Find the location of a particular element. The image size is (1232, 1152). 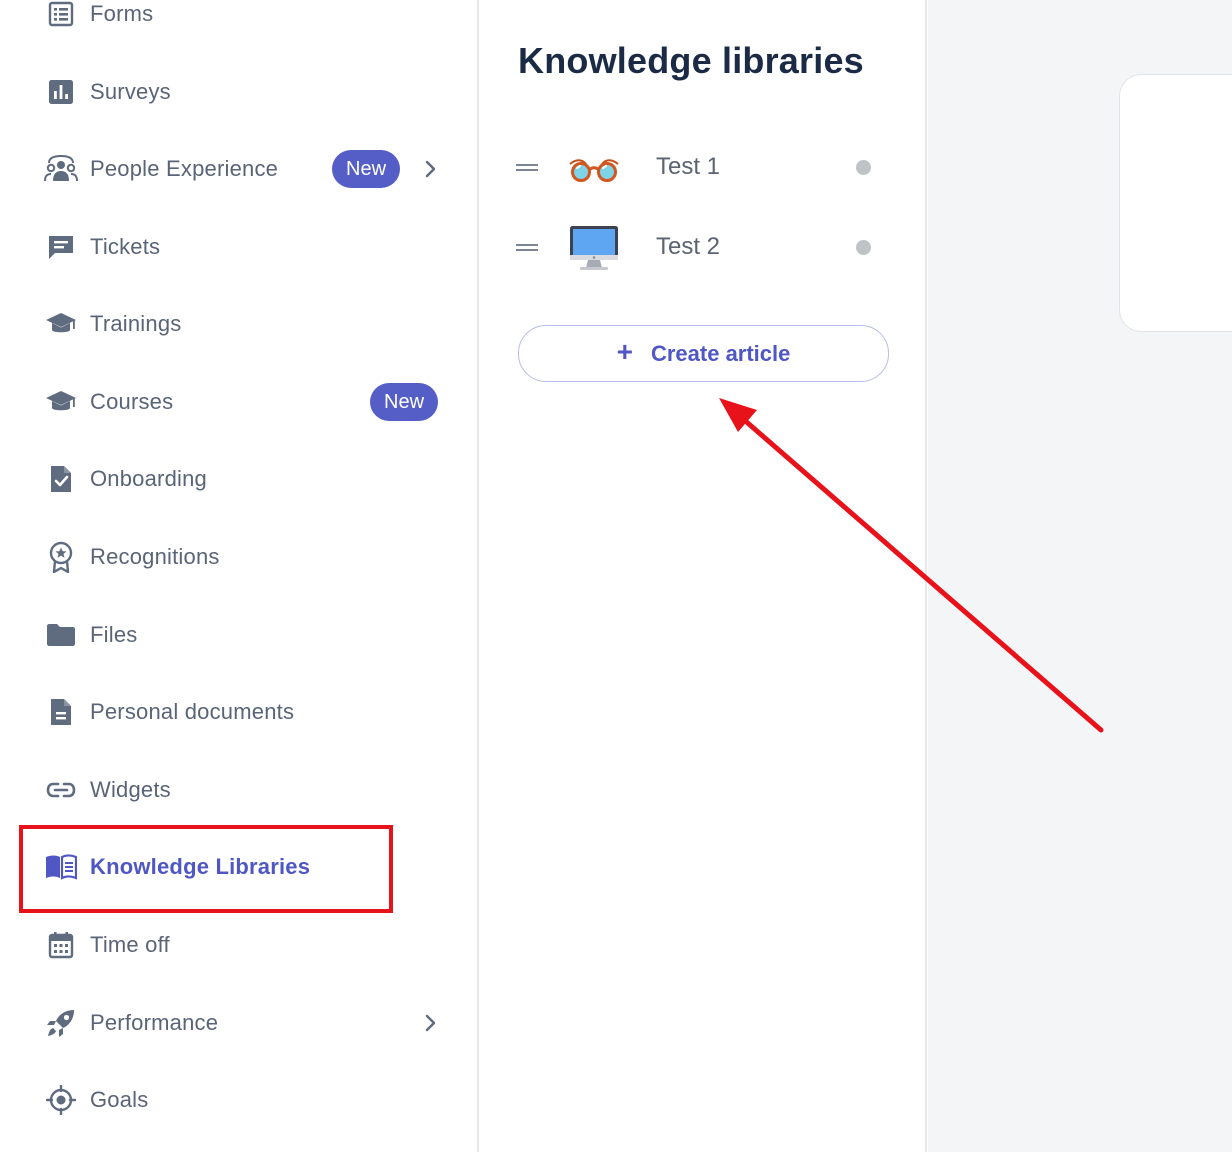

link-icon is located at coordinates (61, 790).